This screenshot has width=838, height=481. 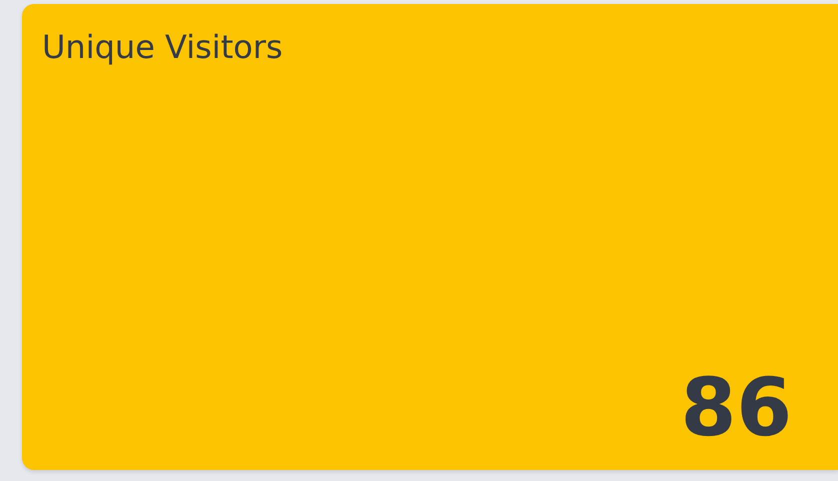 I want to click on stat-value: 86, so click(x=736, y=408).